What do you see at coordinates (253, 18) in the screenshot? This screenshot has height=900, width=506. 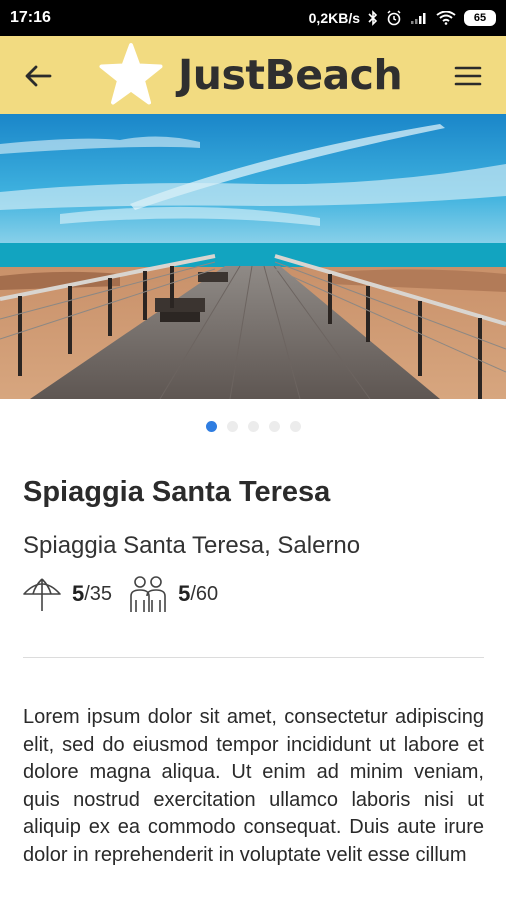 I see `status-bar: 17:16 0,2KB/s 65` at bounding box center [253, 18].